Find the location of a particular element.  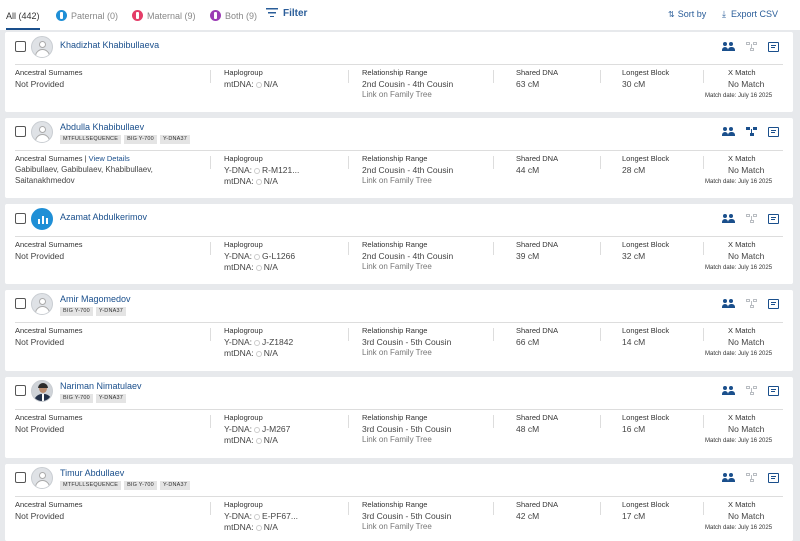

match-name: Khadizhat Khabibullaeva is located at coordinates (109, 45).